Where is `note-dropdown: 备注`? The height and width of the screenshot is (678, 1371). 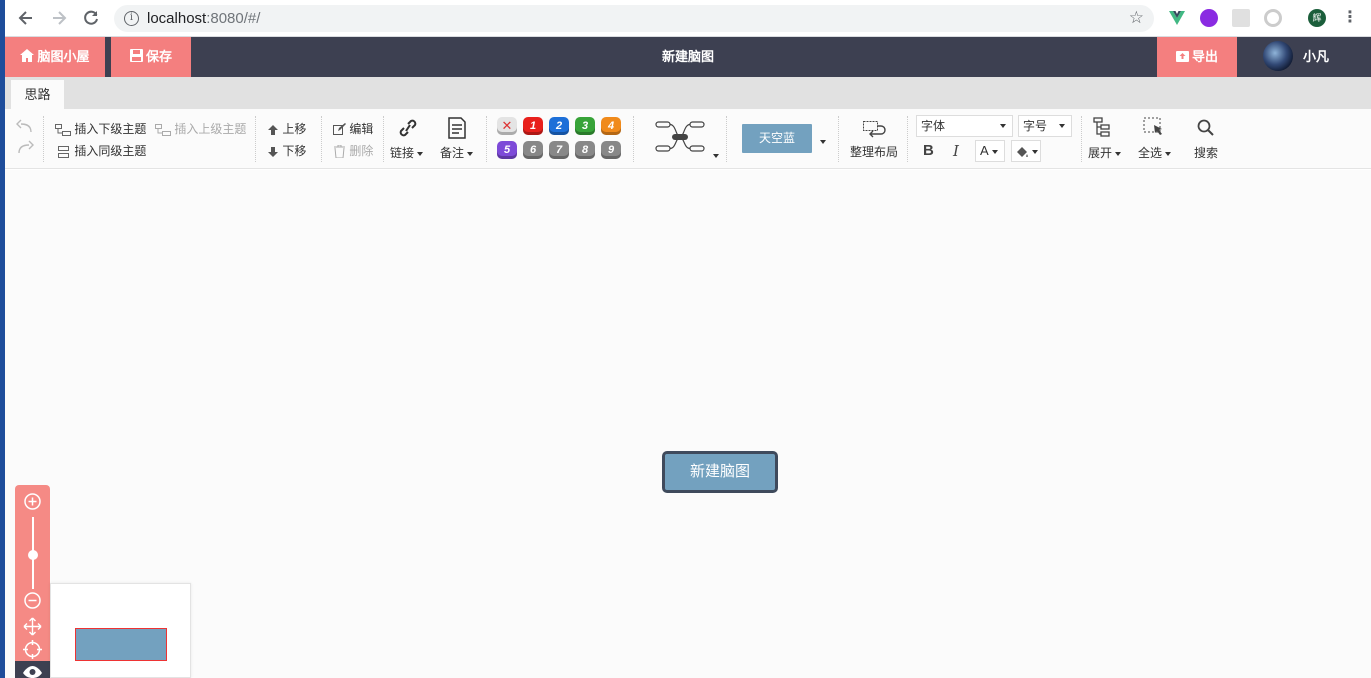 note-dropdown: 备注 is located at coordinates (457, 152).